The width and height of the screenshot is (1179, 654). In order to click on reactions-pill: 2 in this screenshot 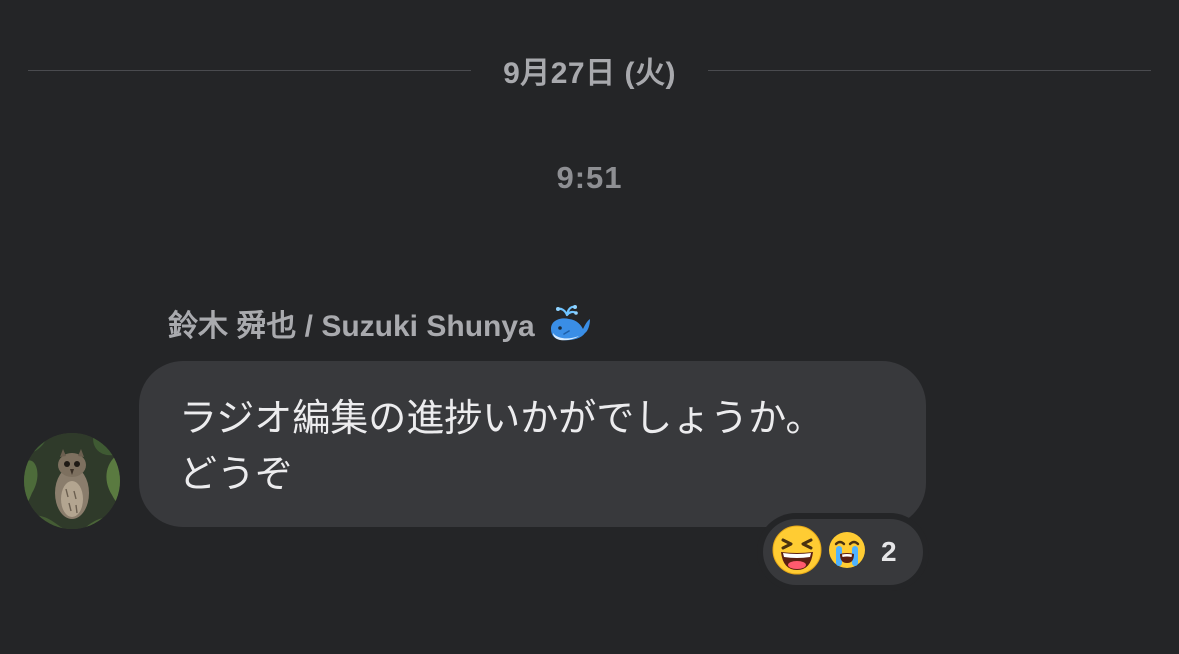, I will do `click(843, 552)`.